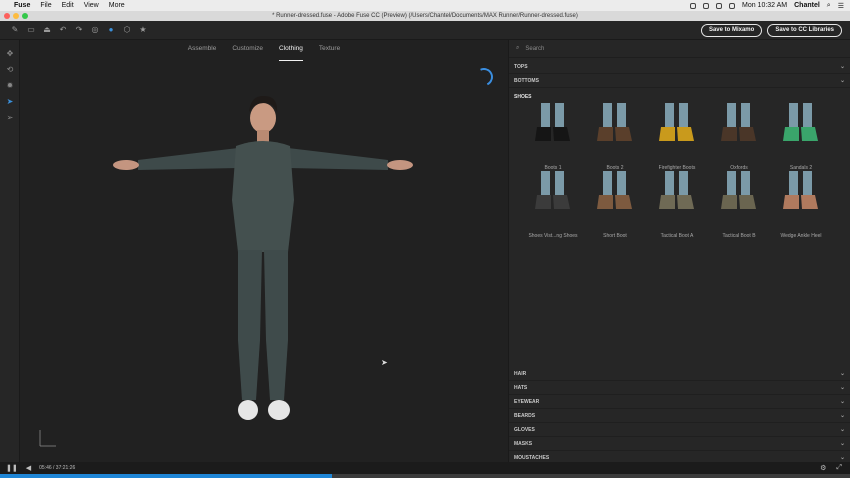 This screenshot has width=850, height=478. What do you see at coordinates (731, 30) in the screenshot?
I see `save-to-mixamo-button: Save to Mixamo` at bounding box center [731, 30].